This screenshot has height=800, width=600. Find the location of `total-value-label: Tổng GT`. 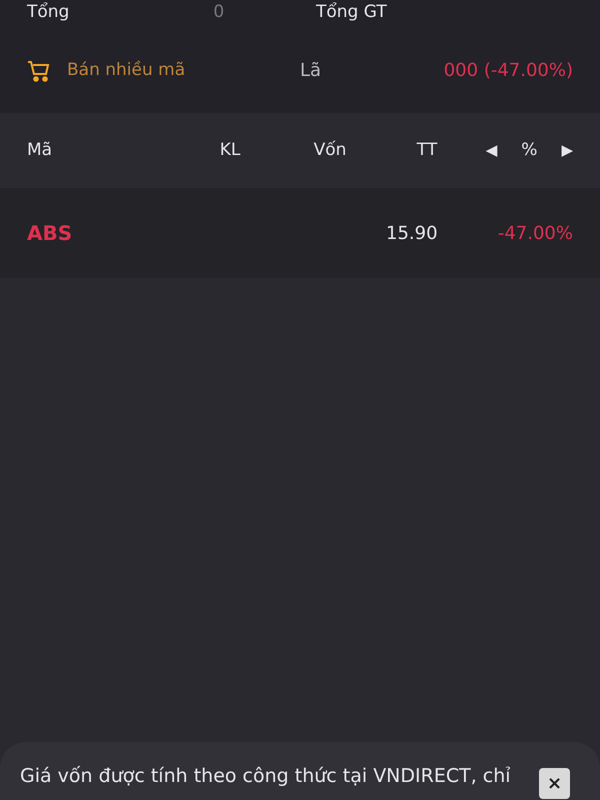

total-value-label: Tổng GT is located at coordinates (351, 12).